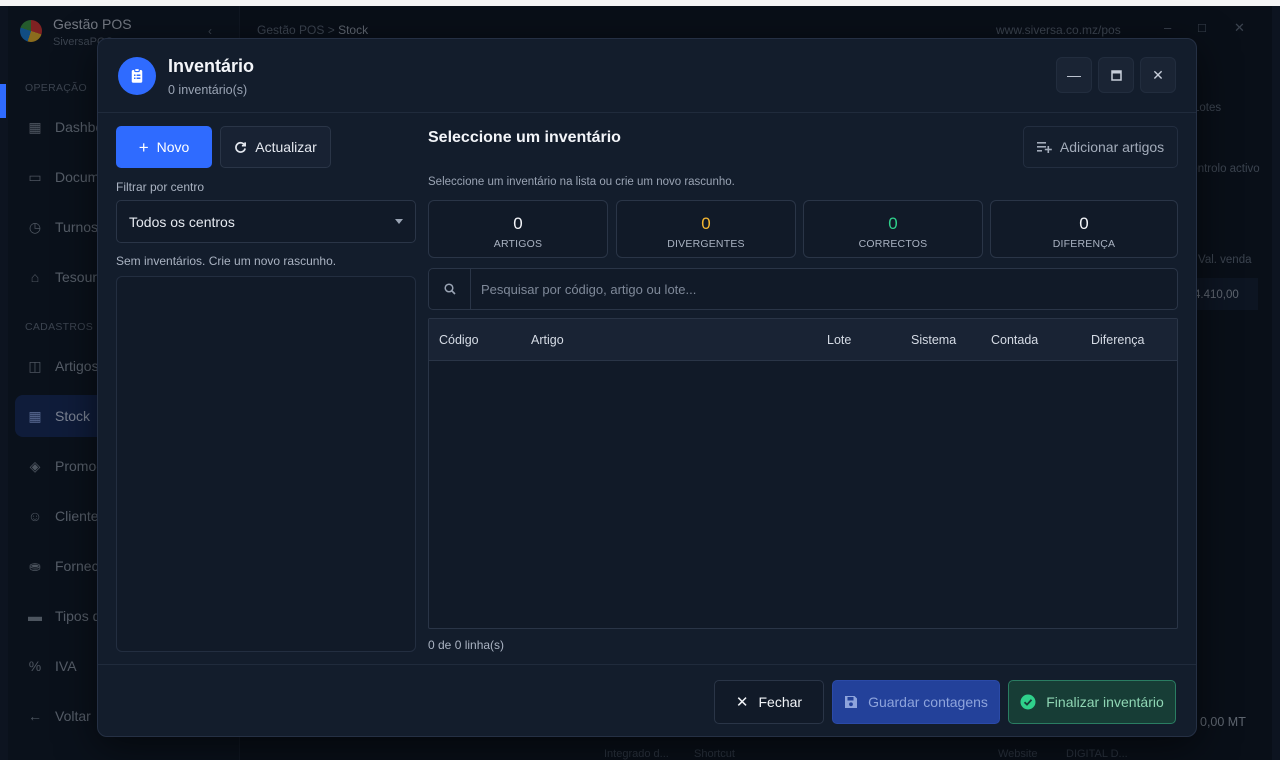  I want to click on refresh-label: Actualizar, so click(286, 147).